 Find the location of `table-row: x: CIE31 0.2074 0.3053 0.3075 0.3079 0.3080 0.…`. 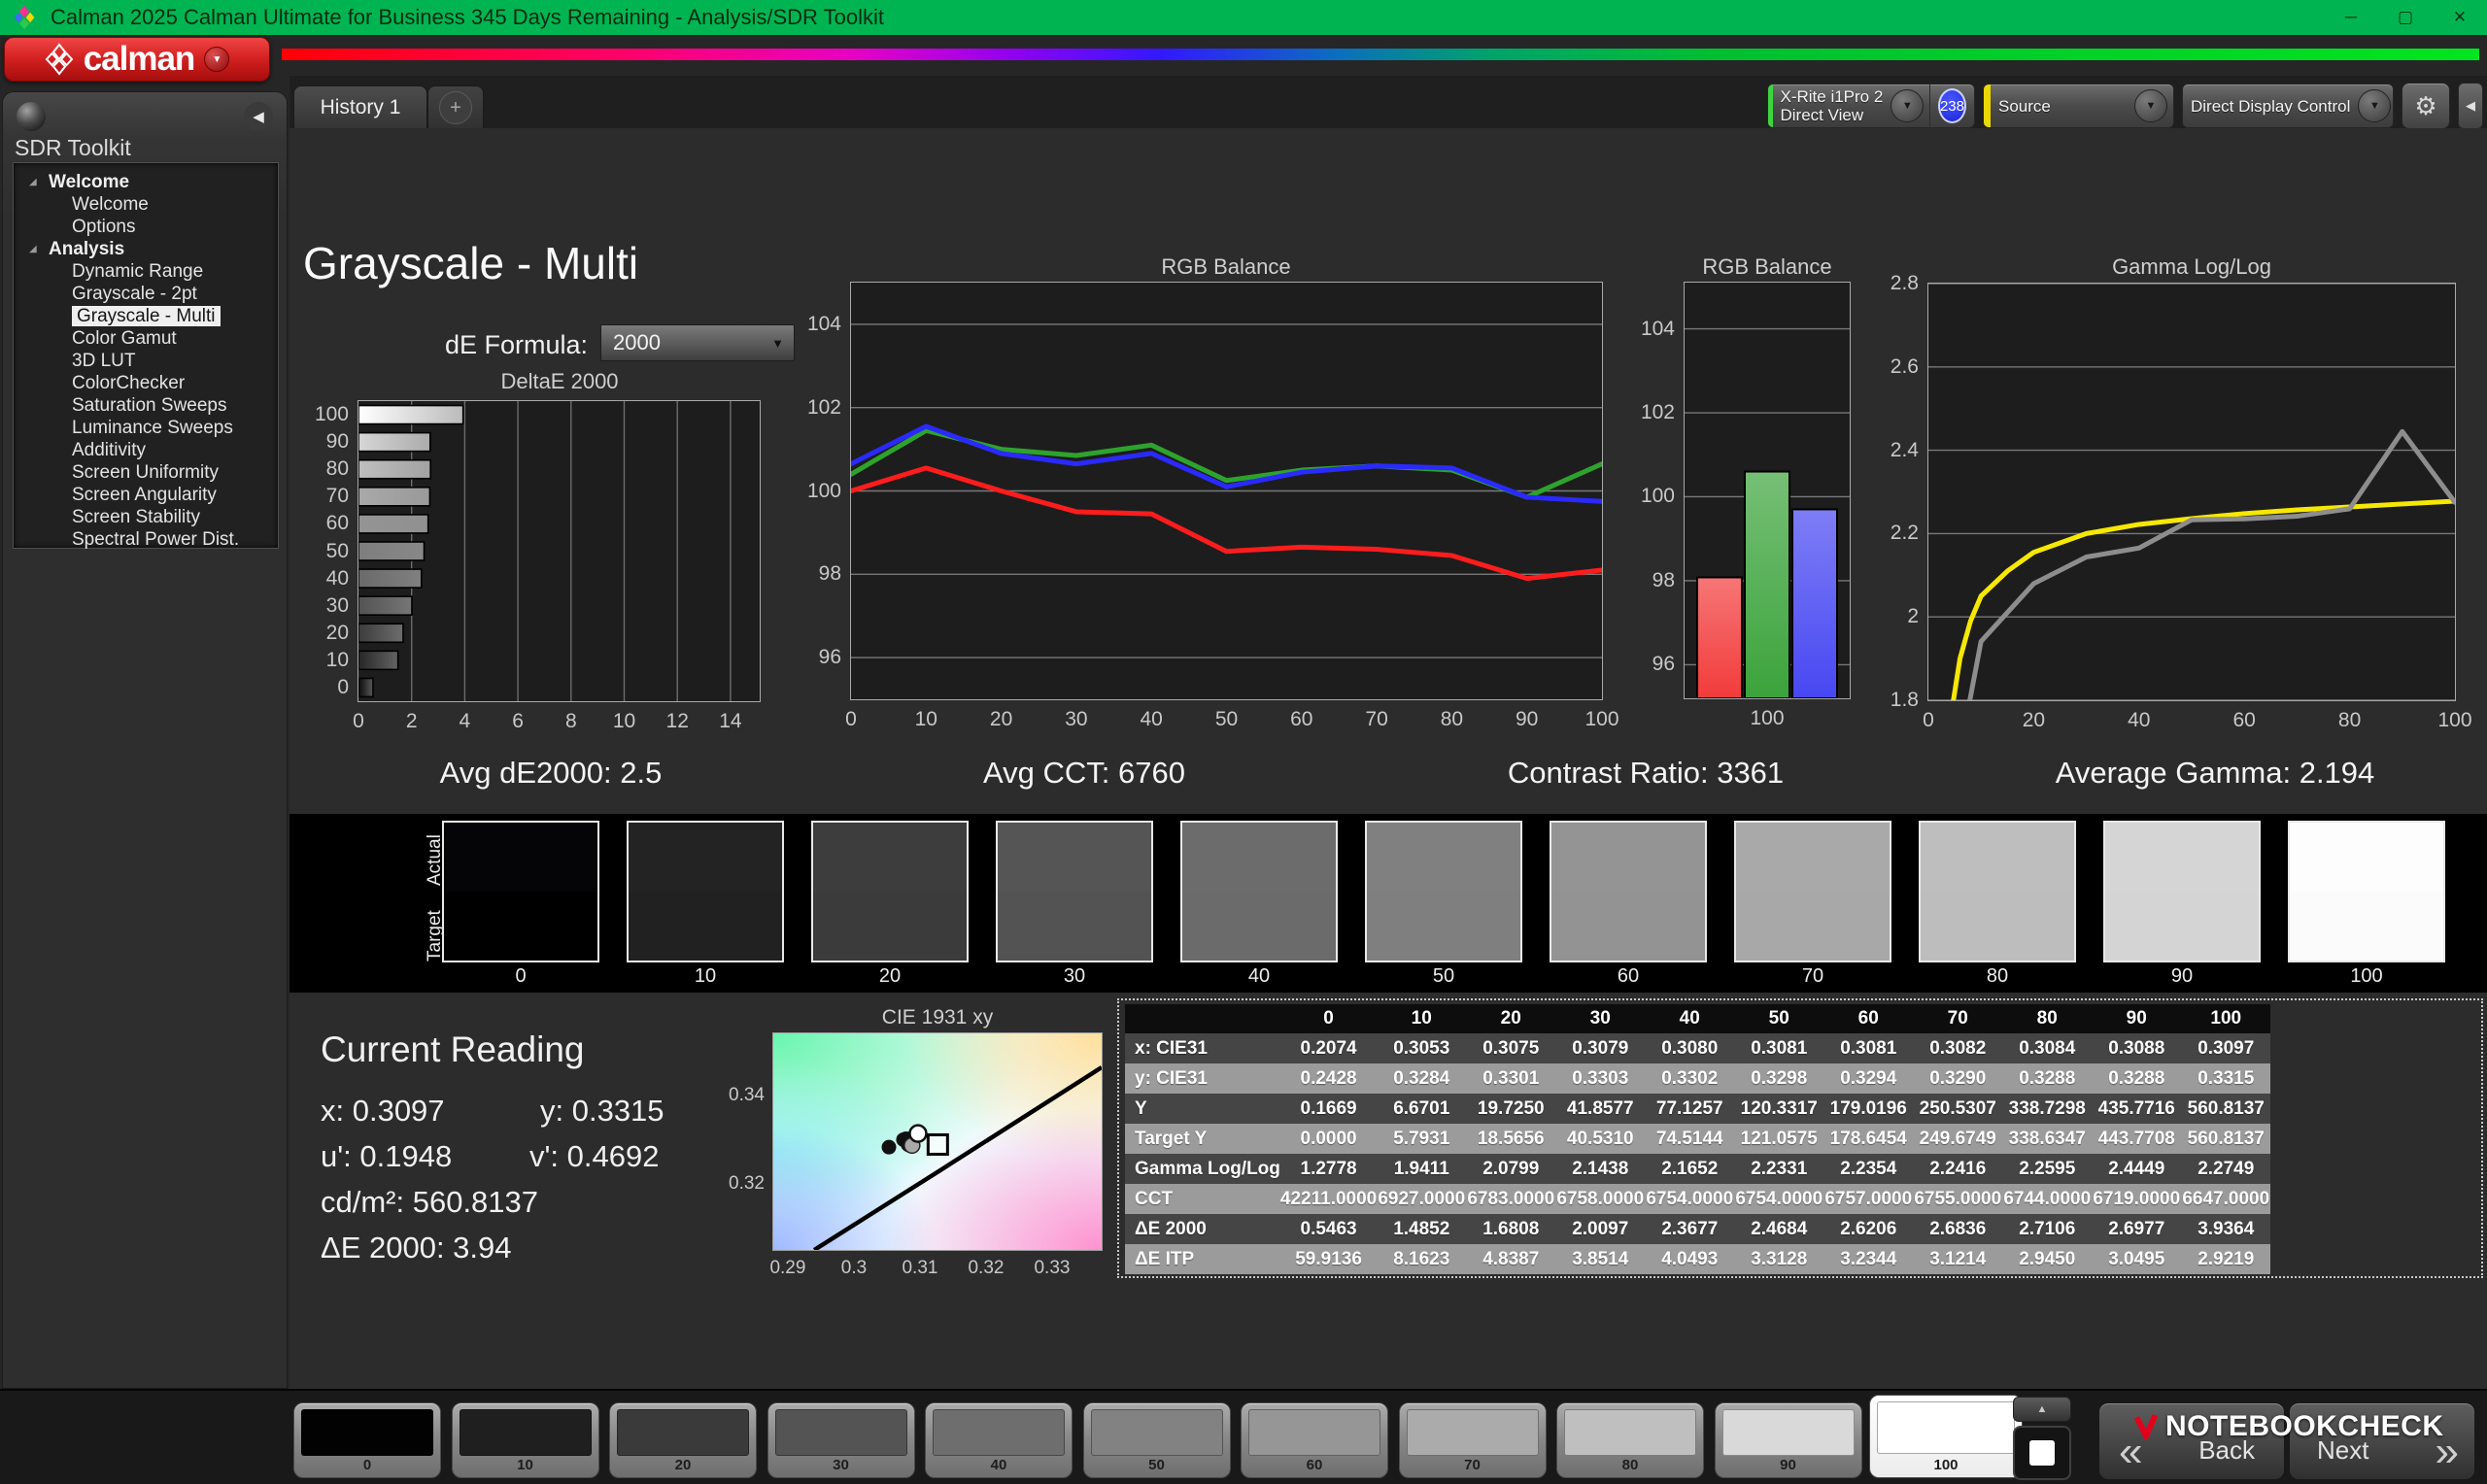

table-row: x: CIE31 0.2074 0.3053 0.3075 0.3079 0.3080 0.… is located at coordinates (1698, 1048).